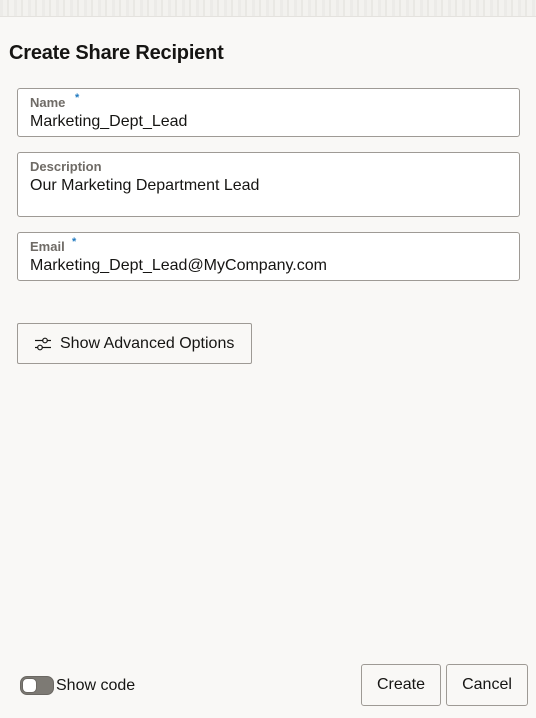 The image size is (536, 718). I want to click on sliders-icon, so click(43, 343).